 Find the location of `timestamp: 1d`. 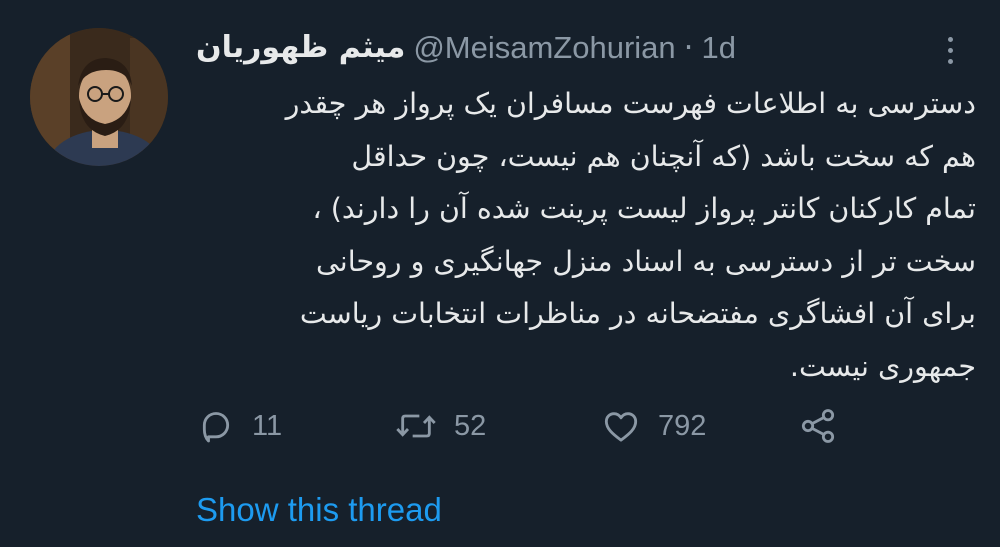

timestamp: 1d is located at coordinates (719, 48).